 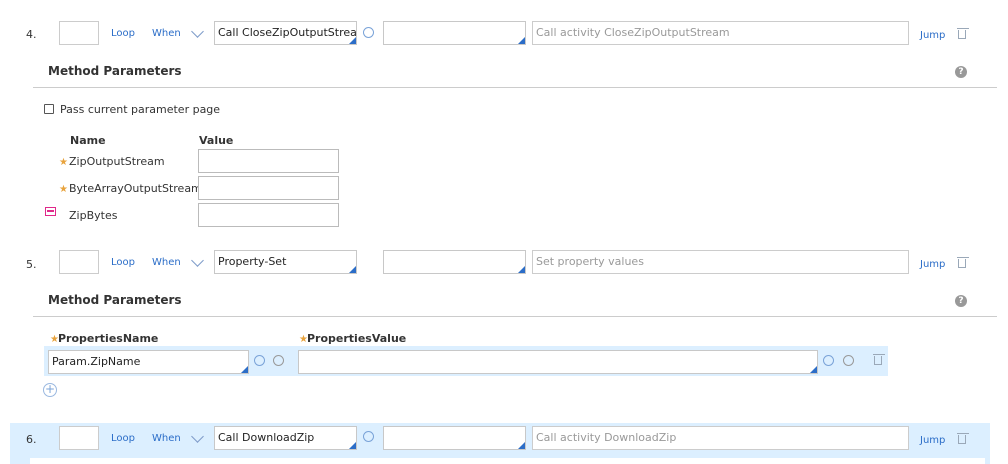 I want to click on open-value-target-icon, so click(x=828, y=360).